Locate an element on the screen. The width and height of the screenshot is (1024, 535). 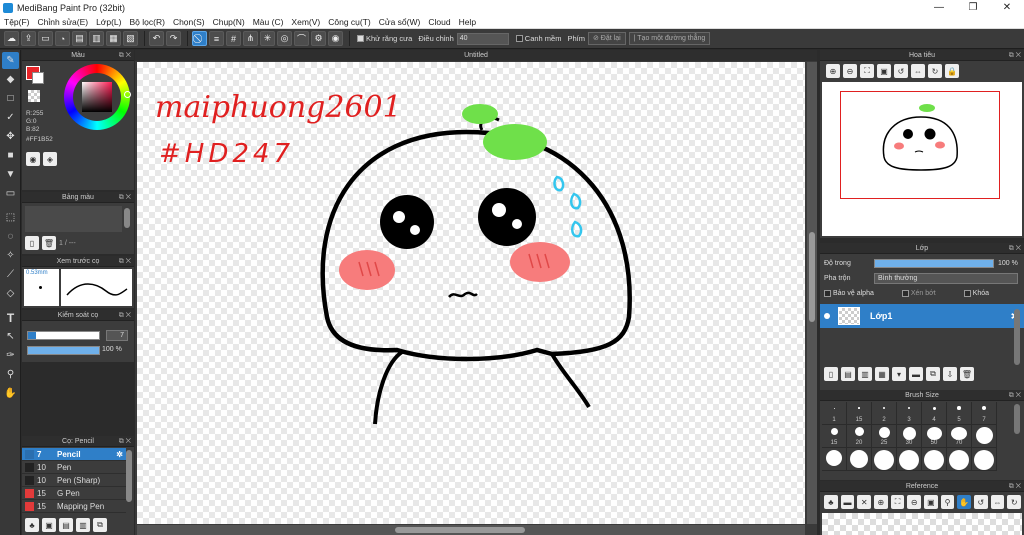
rect-tool-icon: □ is located at coordinates (10, 98).